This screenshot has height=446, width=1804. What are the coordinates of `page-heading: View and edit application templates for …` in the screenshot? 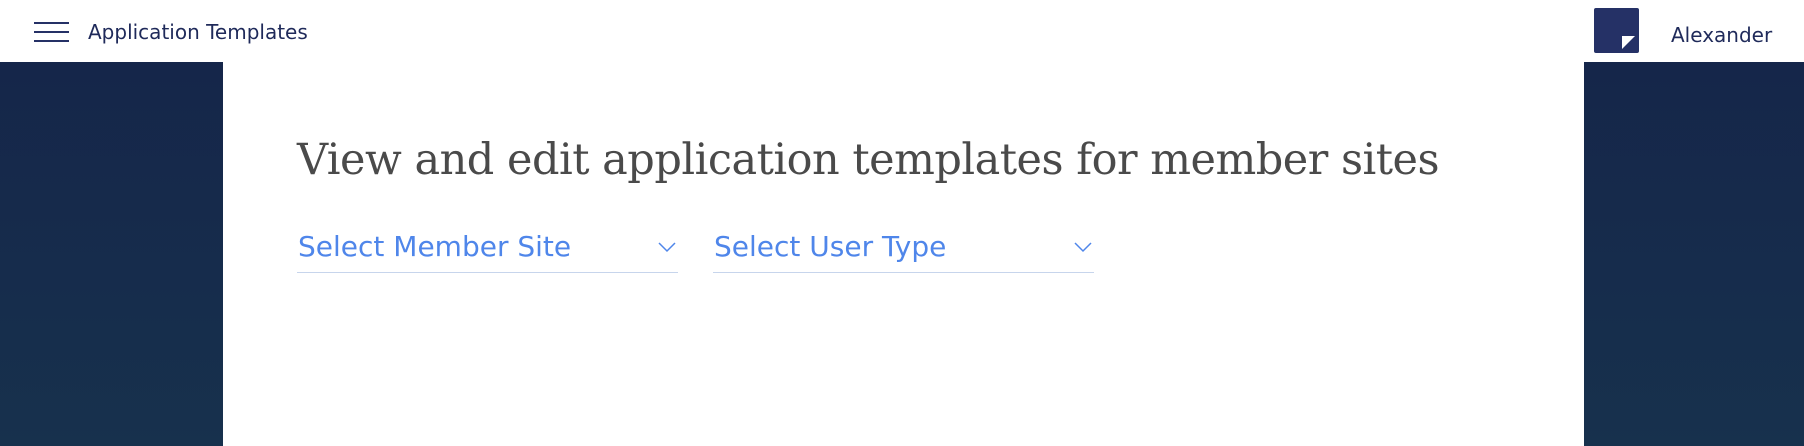 It's located at (868, 160).